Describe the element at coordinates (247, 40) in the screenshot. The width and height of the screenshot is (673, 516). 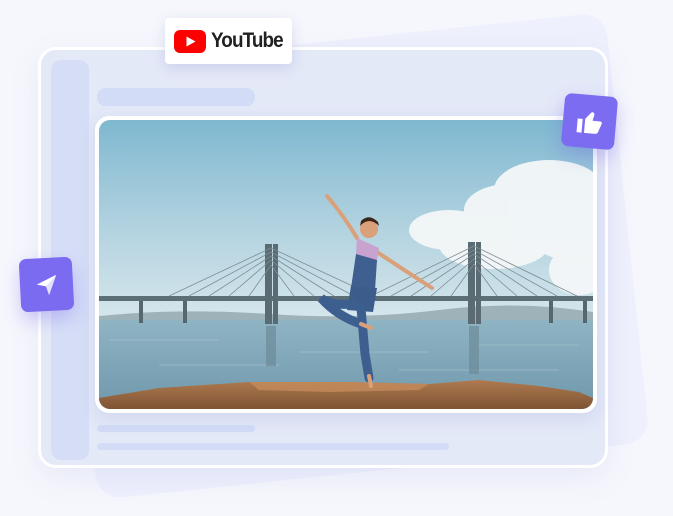
I see `youtube-wordmark: YouTube` at that location.